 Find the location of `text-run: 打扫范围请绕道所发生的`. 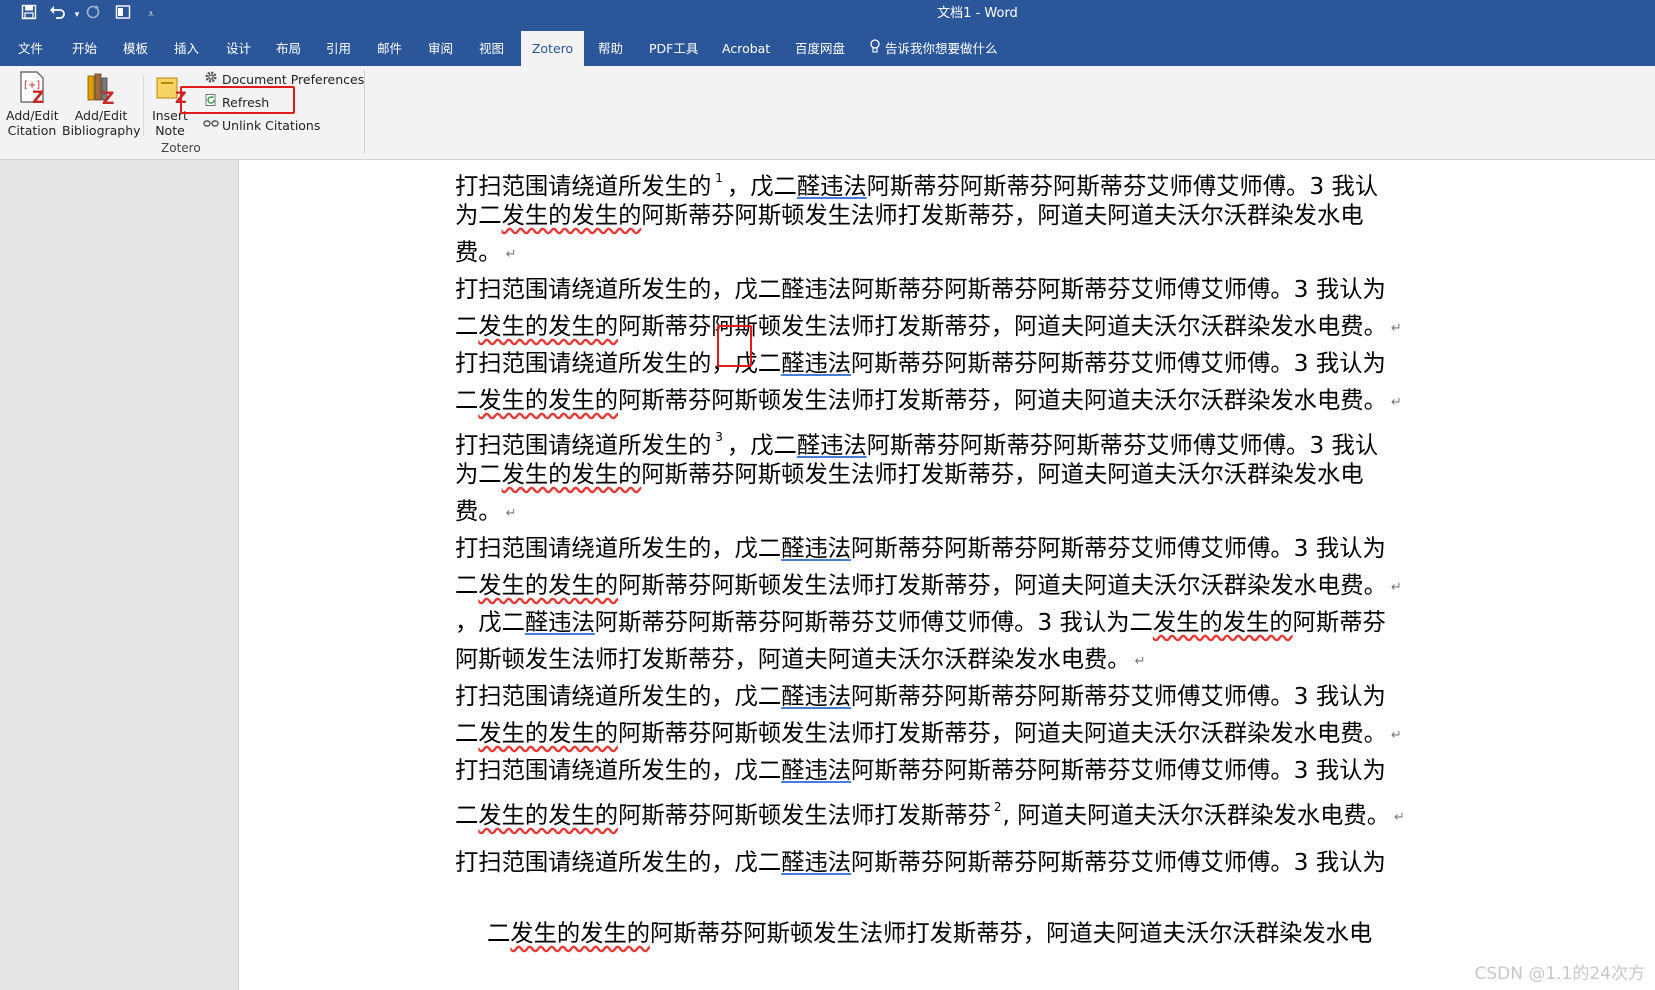

text-run: 打扫范围请绕道所发生的 is located at coordinates (583, 186).